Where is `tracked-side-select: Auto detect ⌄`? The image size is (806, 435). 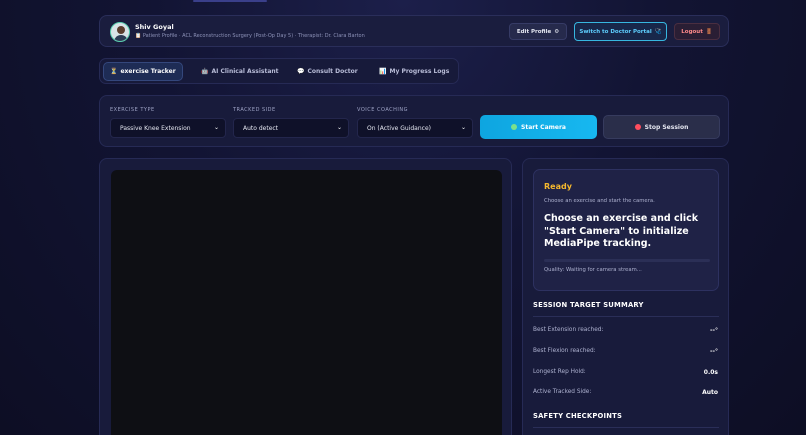 tracked-side-select: Auto detect ⌄ is located at coordinates (291, 128).